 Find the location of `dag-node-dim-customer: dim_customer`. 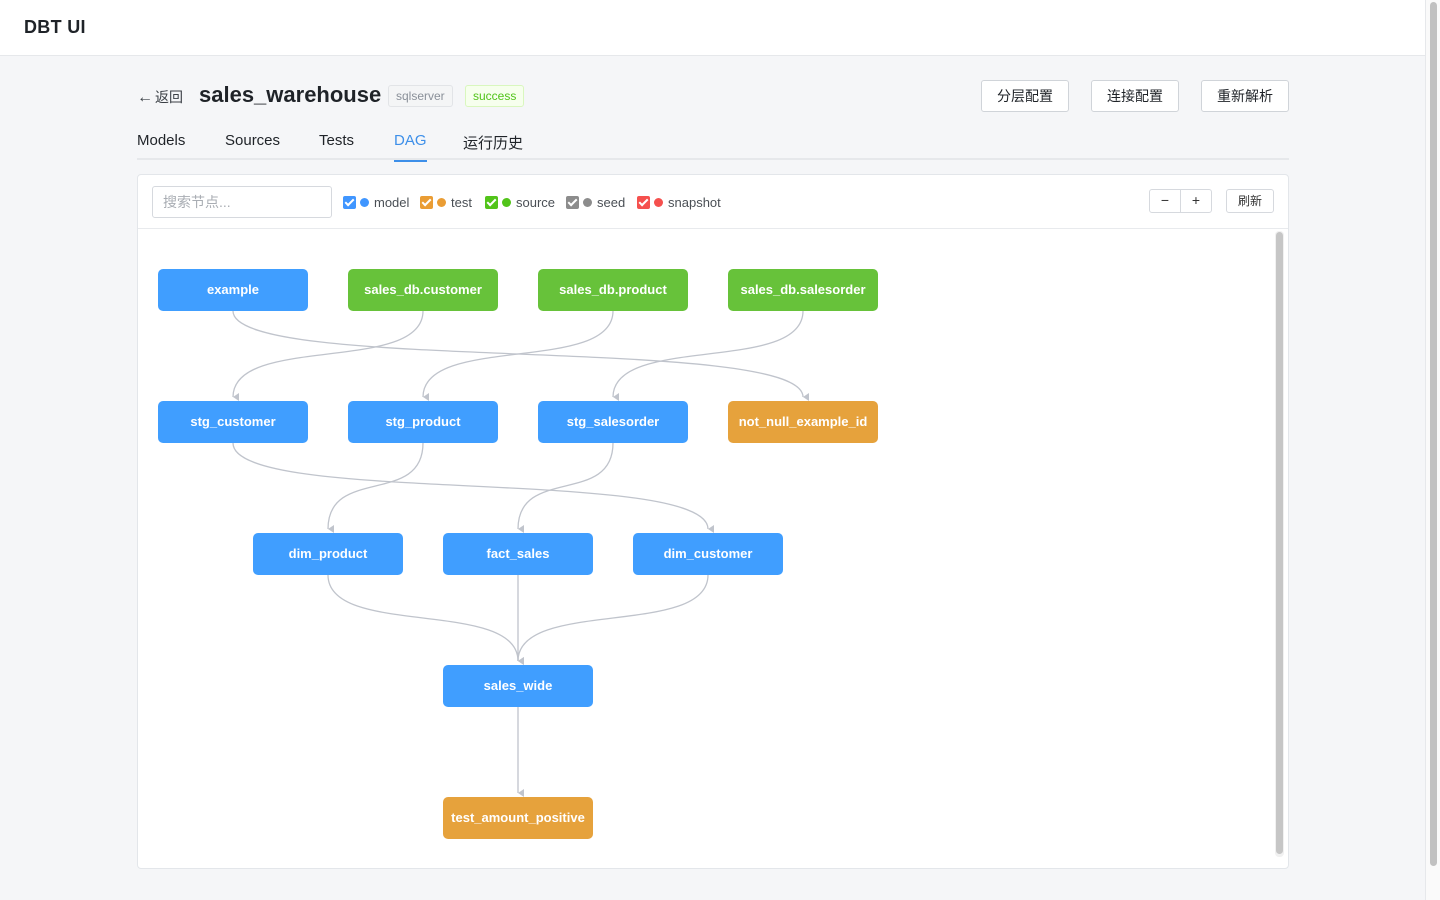

dag-node-dim-customer: dim_customer is located at coordinates (708, 554).